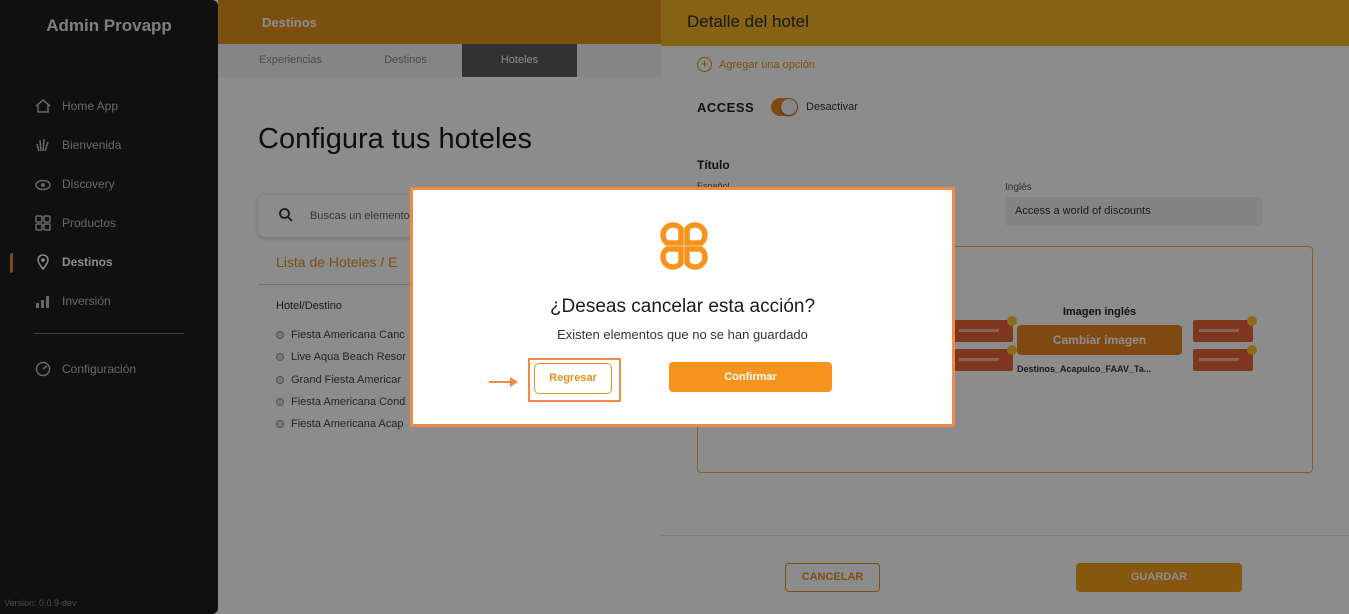  What do you see at coordinates (503, 382) in the screenshot?
I see `pointer-arrow-icon` at bounding box center [503, 382].